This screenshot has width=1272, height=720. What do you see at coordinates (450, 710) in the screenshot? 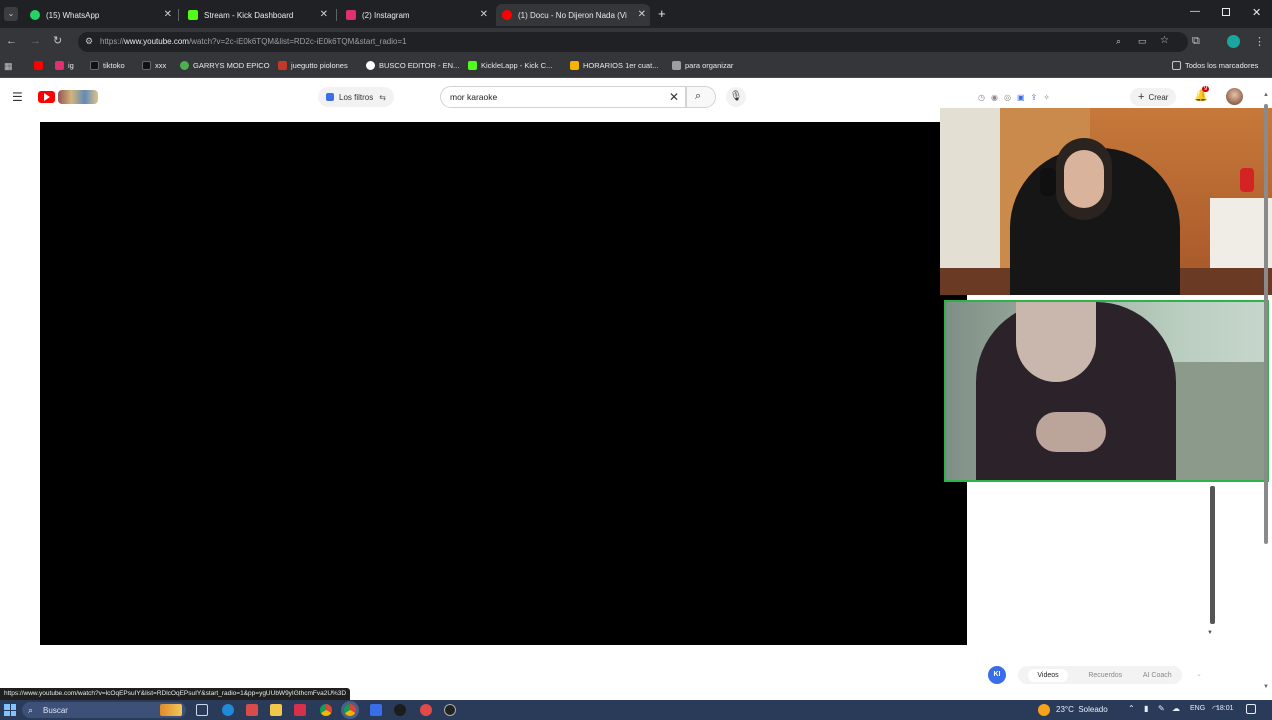
I see `obs-icon` at bounding box center [450, 710].